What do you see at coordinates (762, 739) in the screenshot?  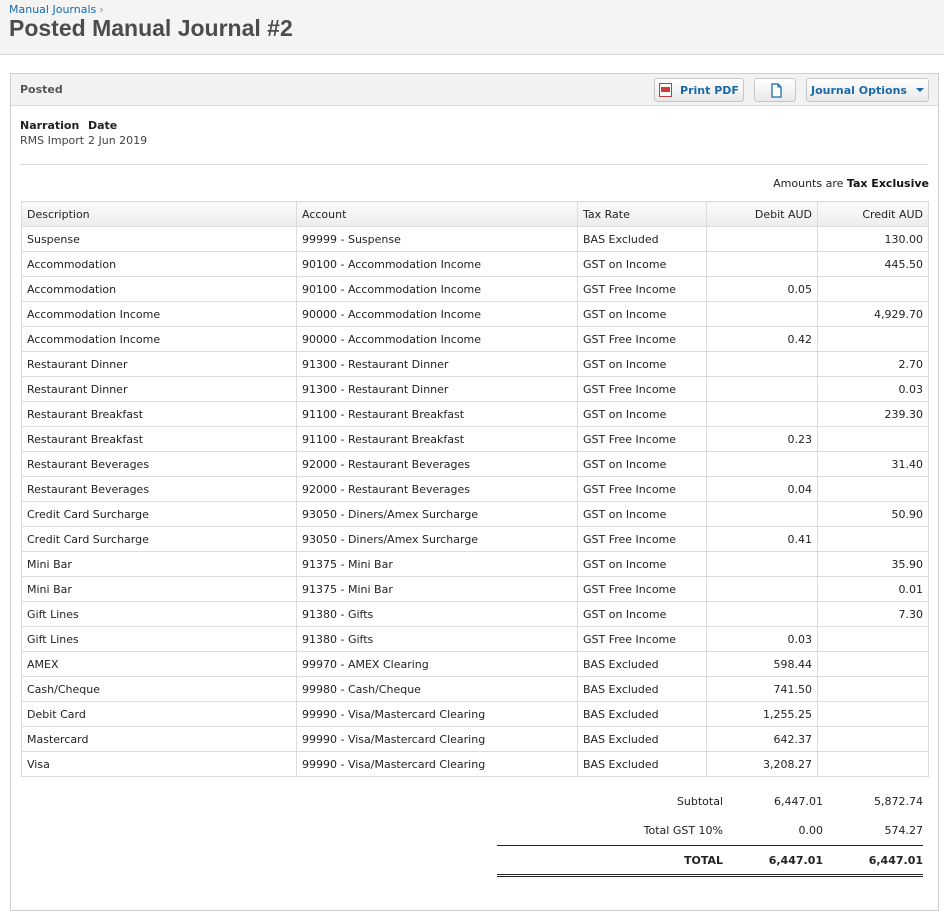 I see `cell-debit: 642.37` at bounding box center [762, 739].